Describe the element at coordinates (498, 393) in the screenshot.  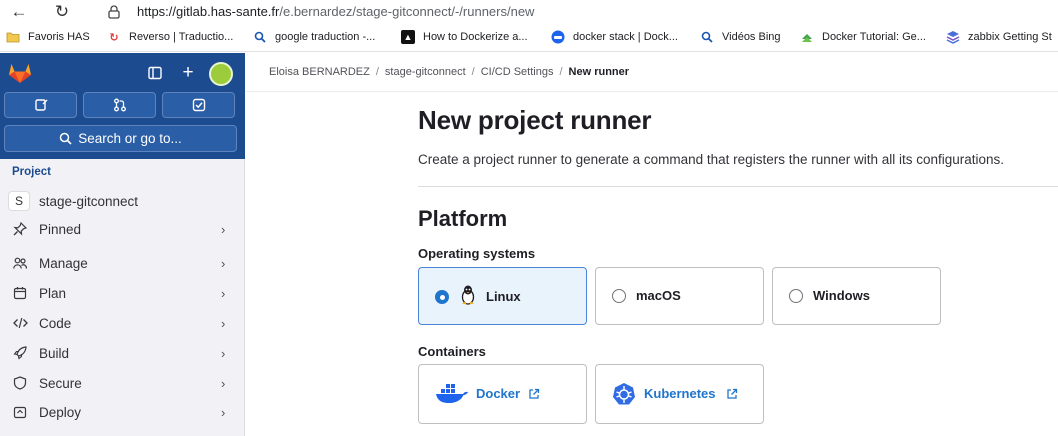
I see `container-option-label: Docker` at that location.